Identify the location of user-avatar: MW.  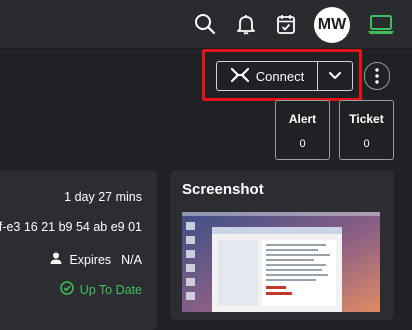
(332, 25).